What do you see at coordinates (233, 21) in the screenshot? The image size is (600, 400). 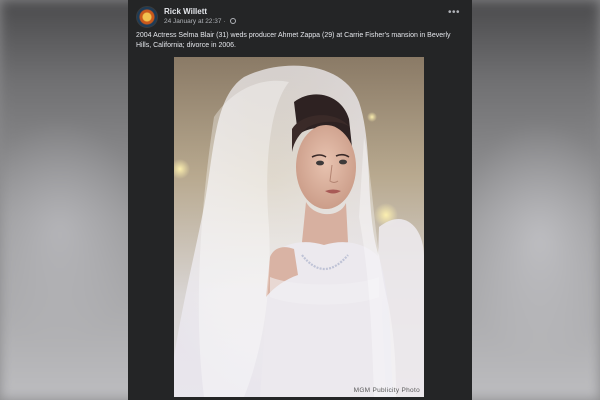 I see `globe-icon` at bounding box center [233, 21].